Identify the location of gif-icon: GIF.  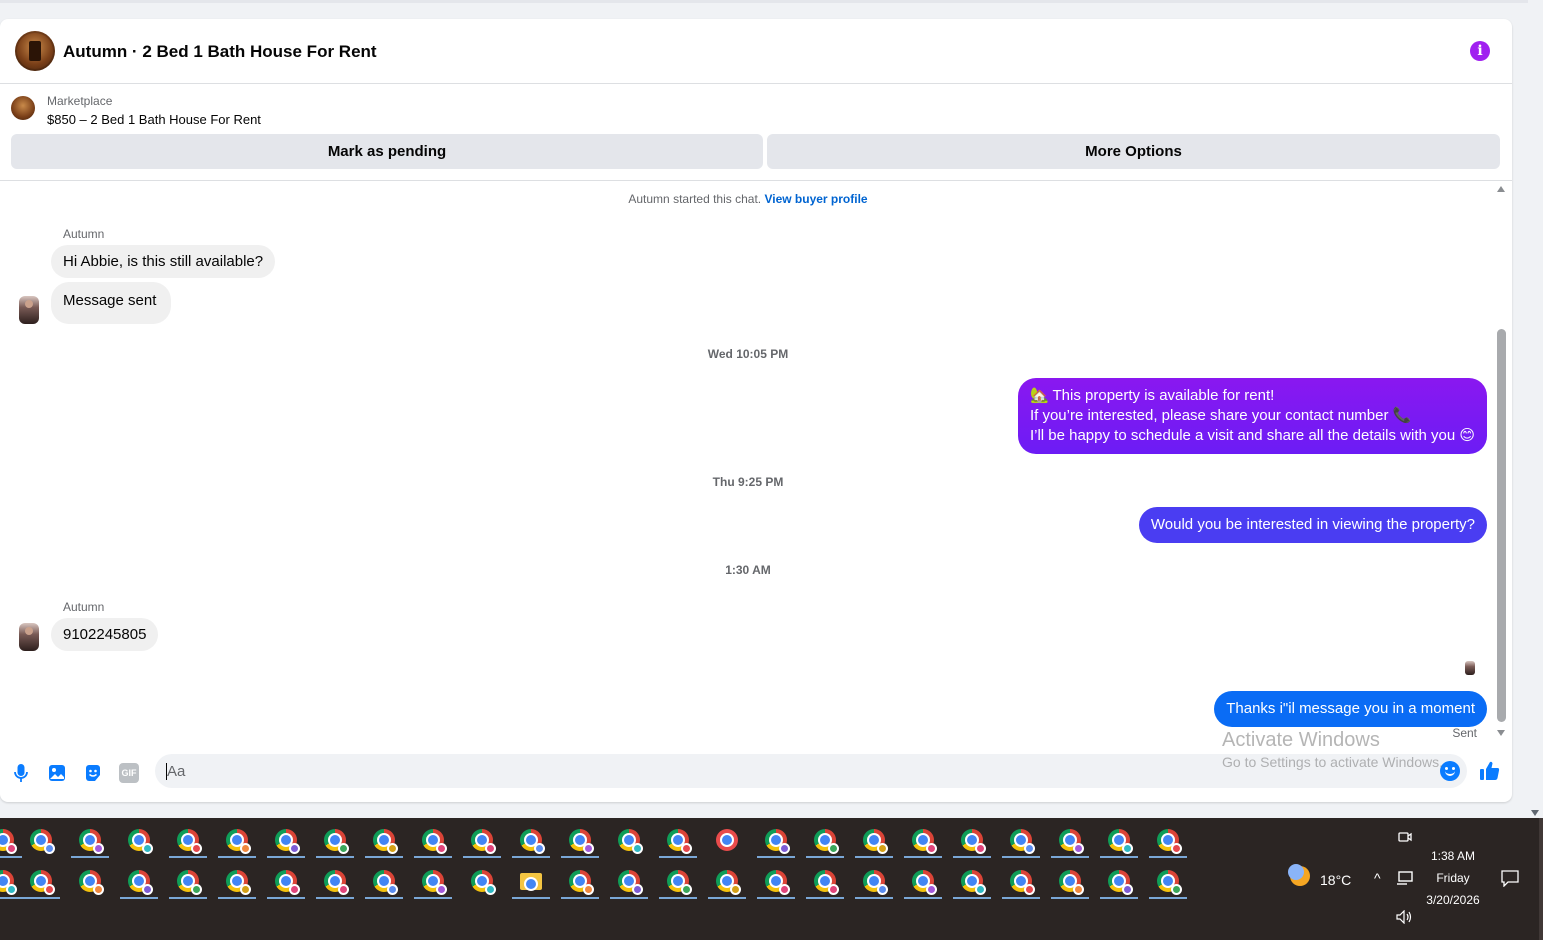
(129, 773).